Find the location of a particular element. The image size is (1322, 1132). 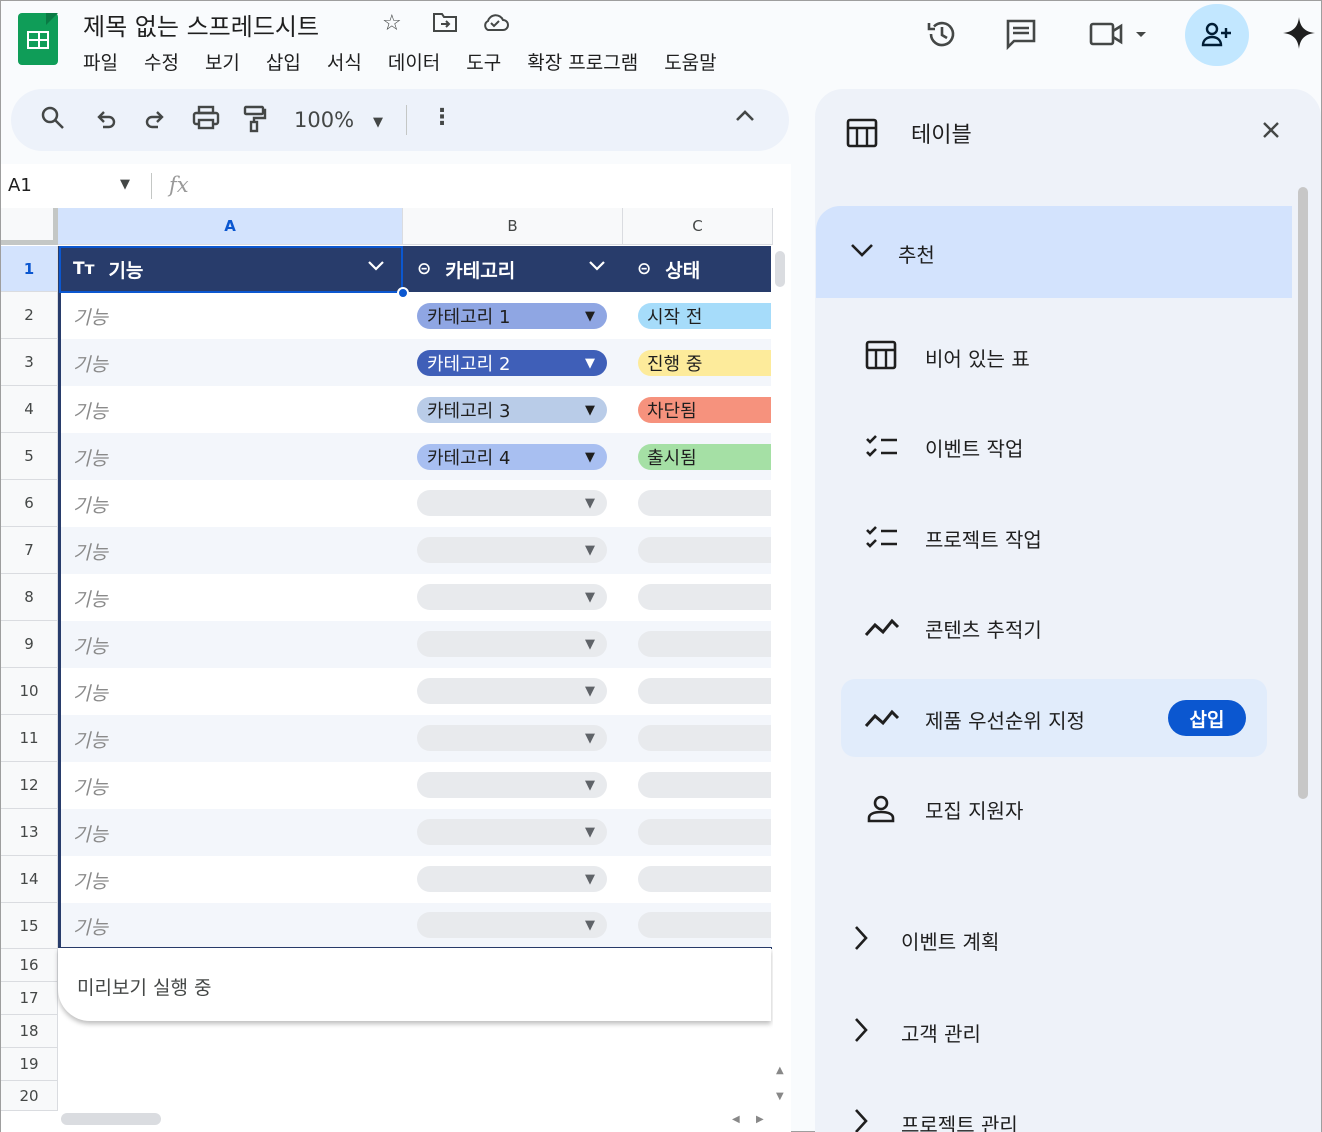

search-menus-icon is located at coordinates (53, 121).